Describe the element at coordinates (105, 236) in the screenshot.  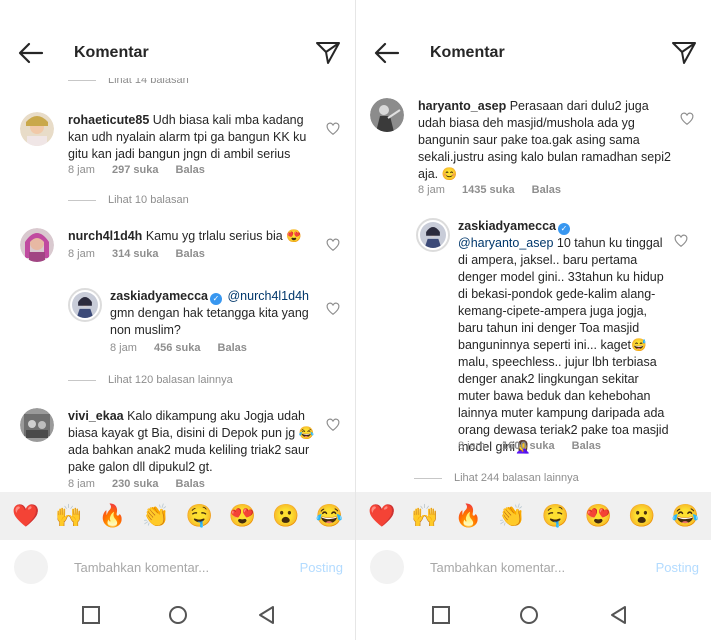
I see `comment-username: nurch4l1d4h` at that location.